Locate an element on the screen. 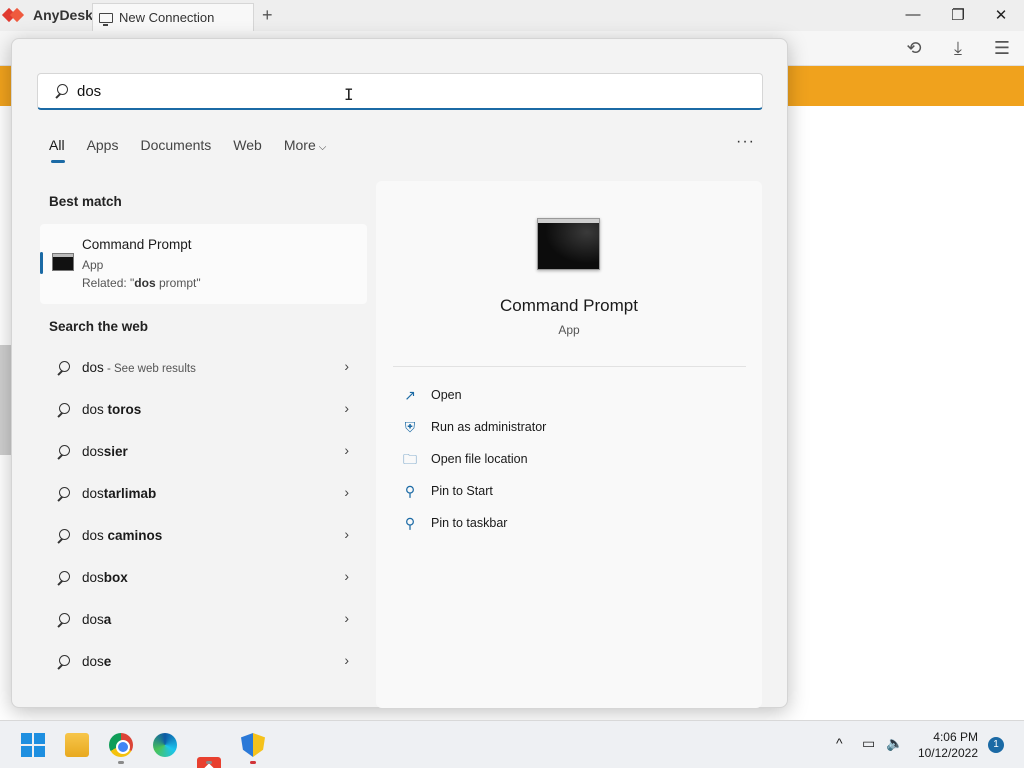  monitor-icon is located at coordinates (106, 19).